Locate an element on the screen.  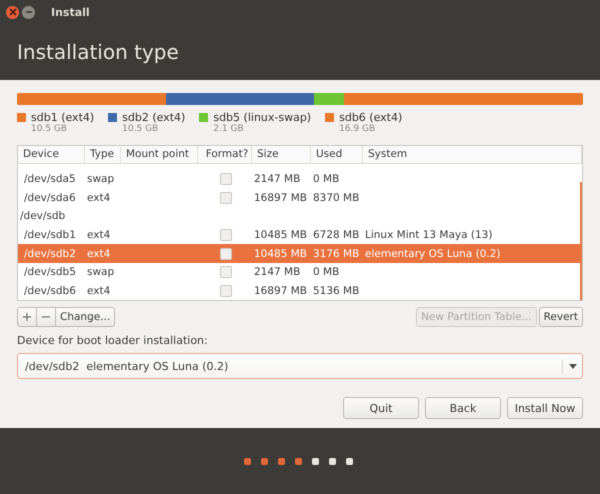
table-cell-text: elementary OS Luna (0.2) is located at coordinates (433, 254).